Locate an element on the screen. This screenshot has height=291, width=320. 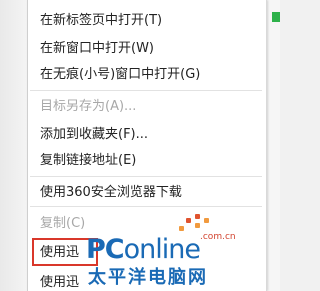
watermark-brand: PConline is located at coordinates (143, 249).